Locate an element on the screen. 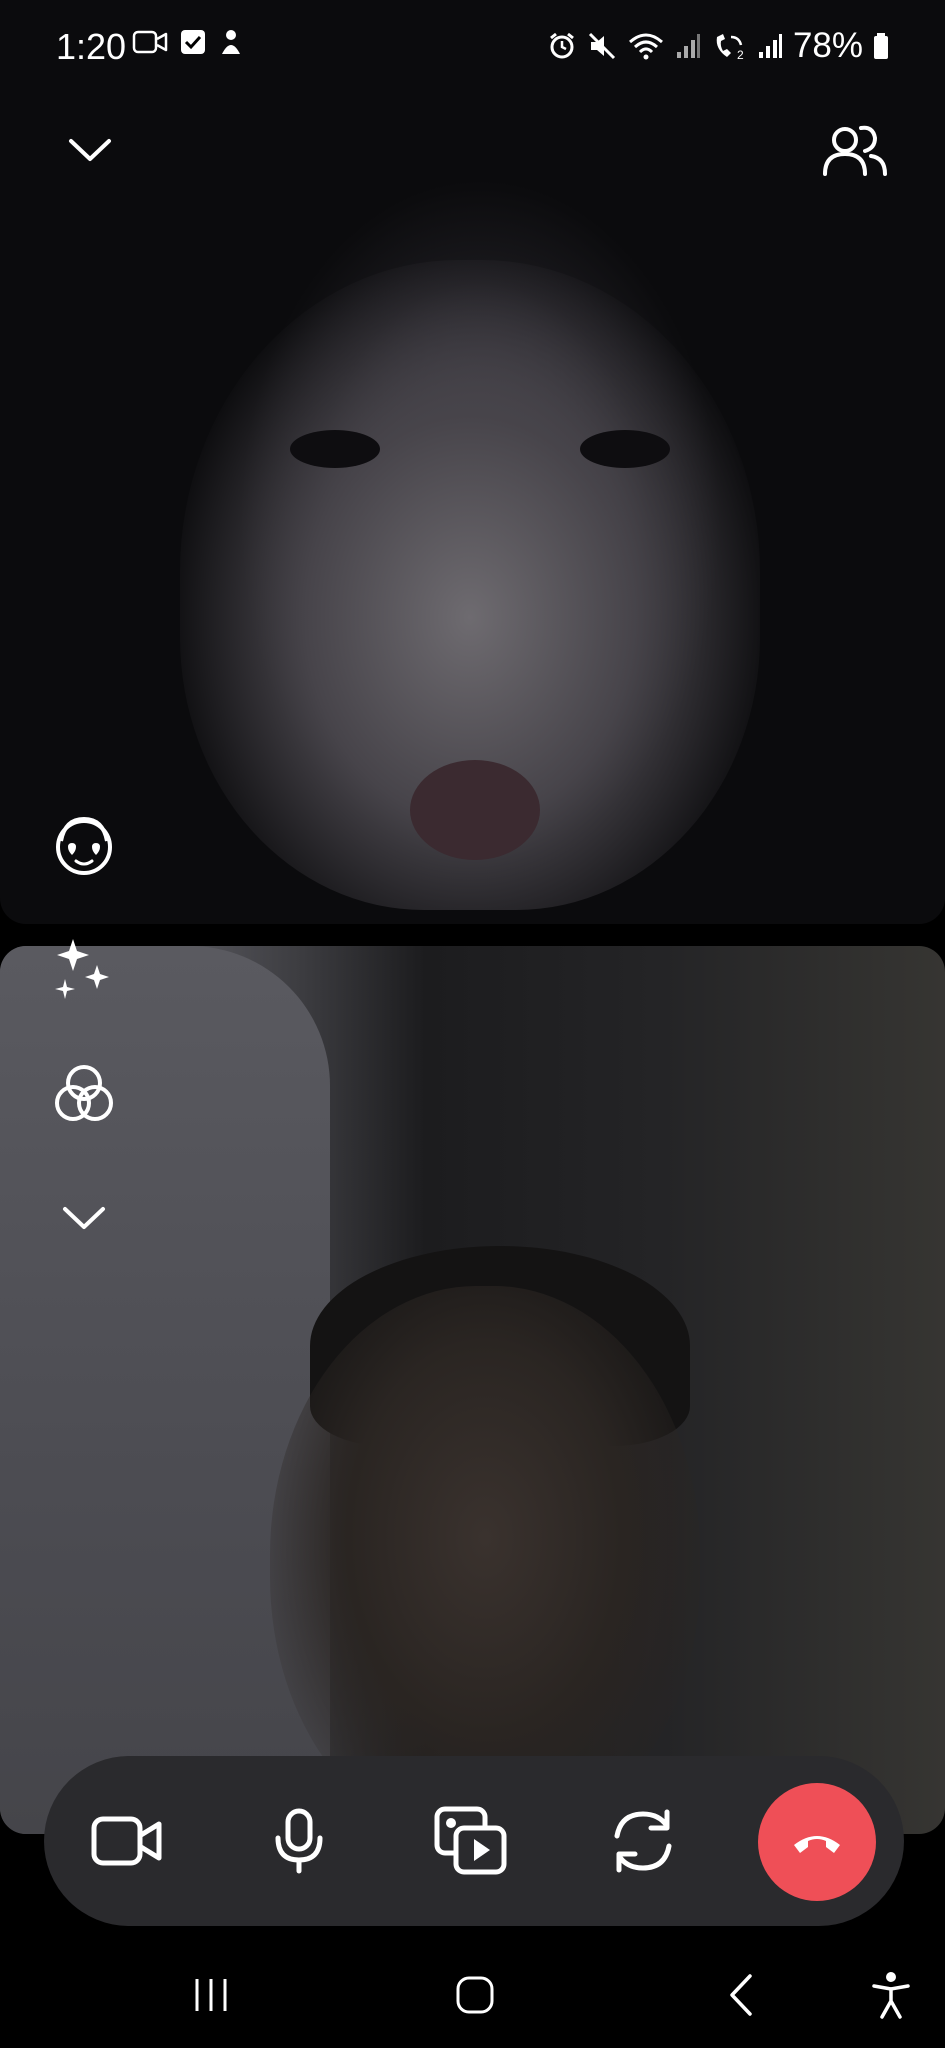 This screenshot has height=2048, width=945. remote-left-eye is located at coordinates (335, 449).